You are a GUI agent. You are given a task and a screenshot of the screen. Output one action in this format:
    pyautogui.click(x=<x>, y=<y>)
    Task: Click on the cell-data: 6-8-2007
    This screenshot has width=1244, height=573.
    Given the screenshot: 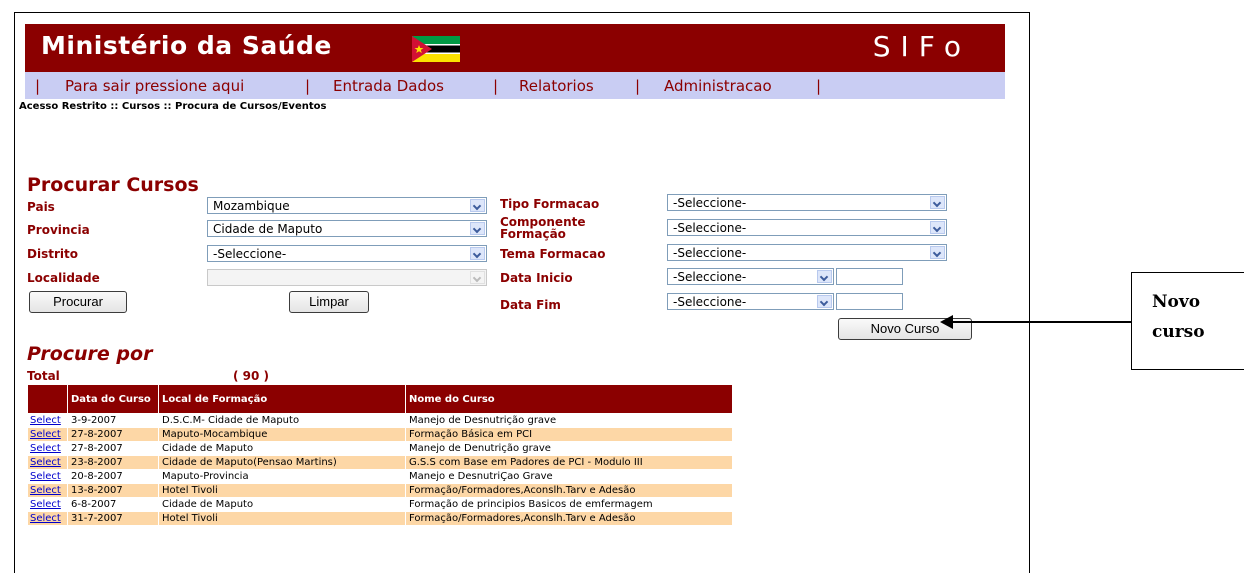 What is the action you would take?
    pyautogui.click(x=113, y=504)
    